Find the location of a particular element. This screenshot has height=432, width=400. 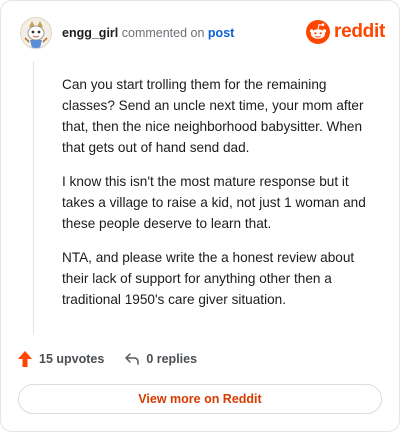

comment-header: engg_girl commented on post reddit is located at coordinates (202, 33).